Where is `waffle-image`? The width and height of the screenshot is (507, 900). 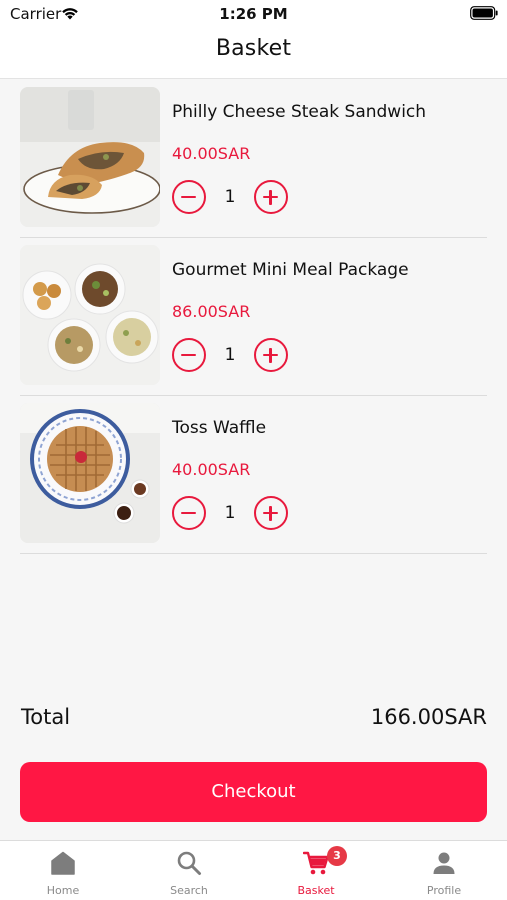 waffle-image is located at coordinates (90, 473).